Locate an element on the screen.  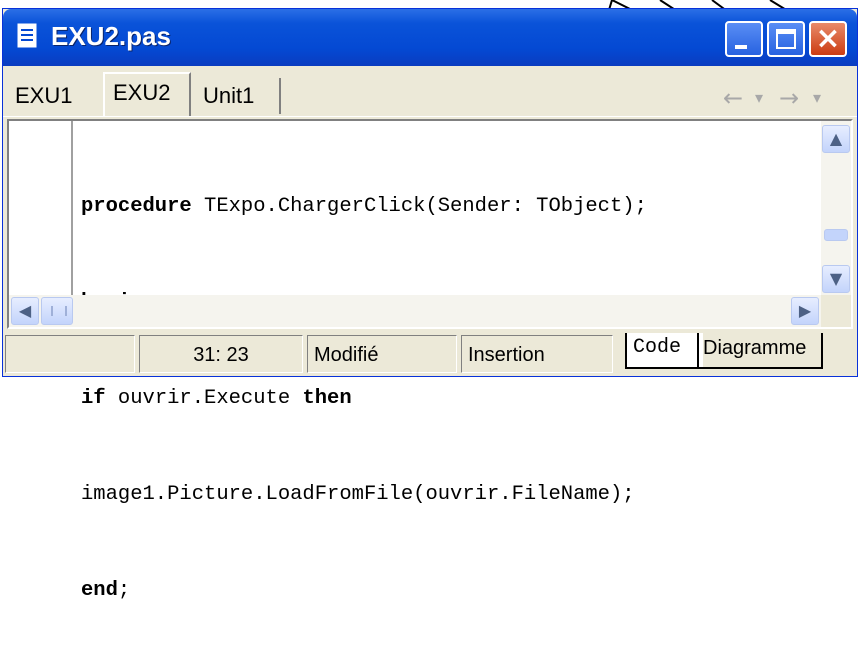
arrow-right-icon: ▶ is located at coordinates (805, 311).